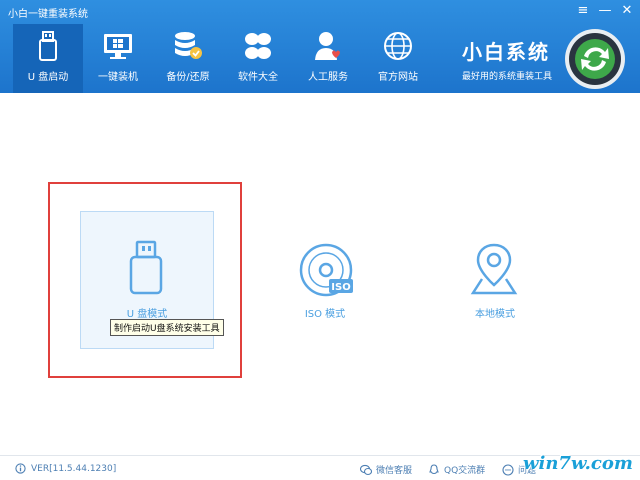 Image resolution: width=640 pixels, height=480 pixels. Describe the element at coordinates (328, 77) in the screenshot. I see `nav-label: 人工服务` at that location.